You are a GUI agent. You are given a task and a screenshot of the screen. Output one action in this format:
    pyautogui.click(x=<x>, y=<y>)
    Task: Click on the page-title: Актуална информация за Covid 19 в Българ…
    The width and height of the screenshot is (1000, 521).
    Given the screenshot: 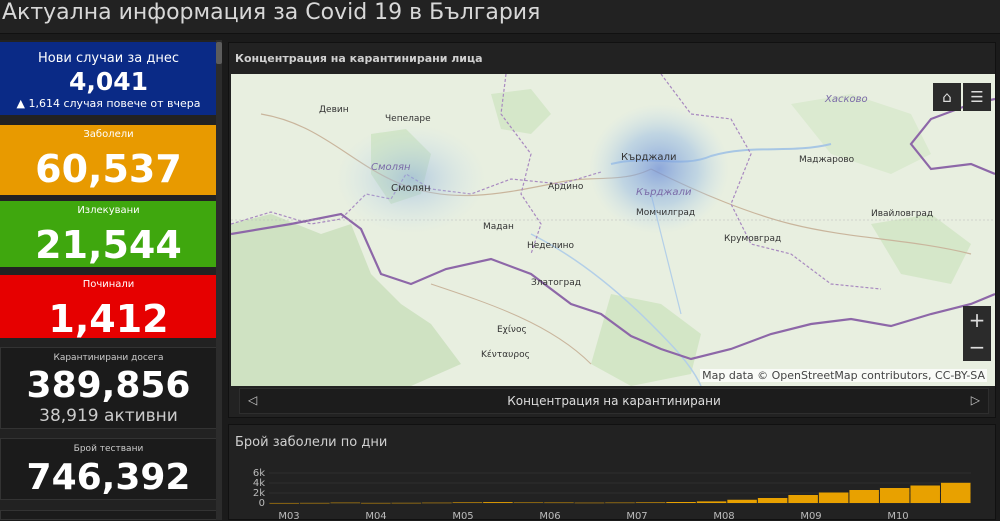 What is the action you would take?
    pyautogui.click(x=271, y=12)
    